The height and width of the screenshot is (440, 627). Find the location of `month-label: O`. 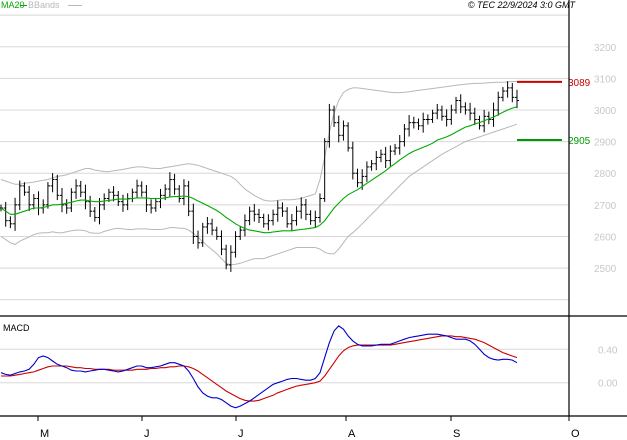

month-label: O is located at coordinates (575, 434).